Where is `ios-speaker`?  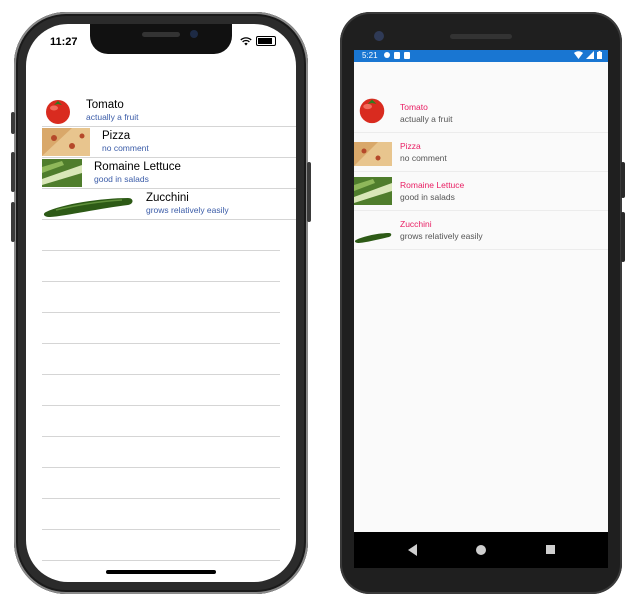
ios-speaker is located at coordinates (161, 34).